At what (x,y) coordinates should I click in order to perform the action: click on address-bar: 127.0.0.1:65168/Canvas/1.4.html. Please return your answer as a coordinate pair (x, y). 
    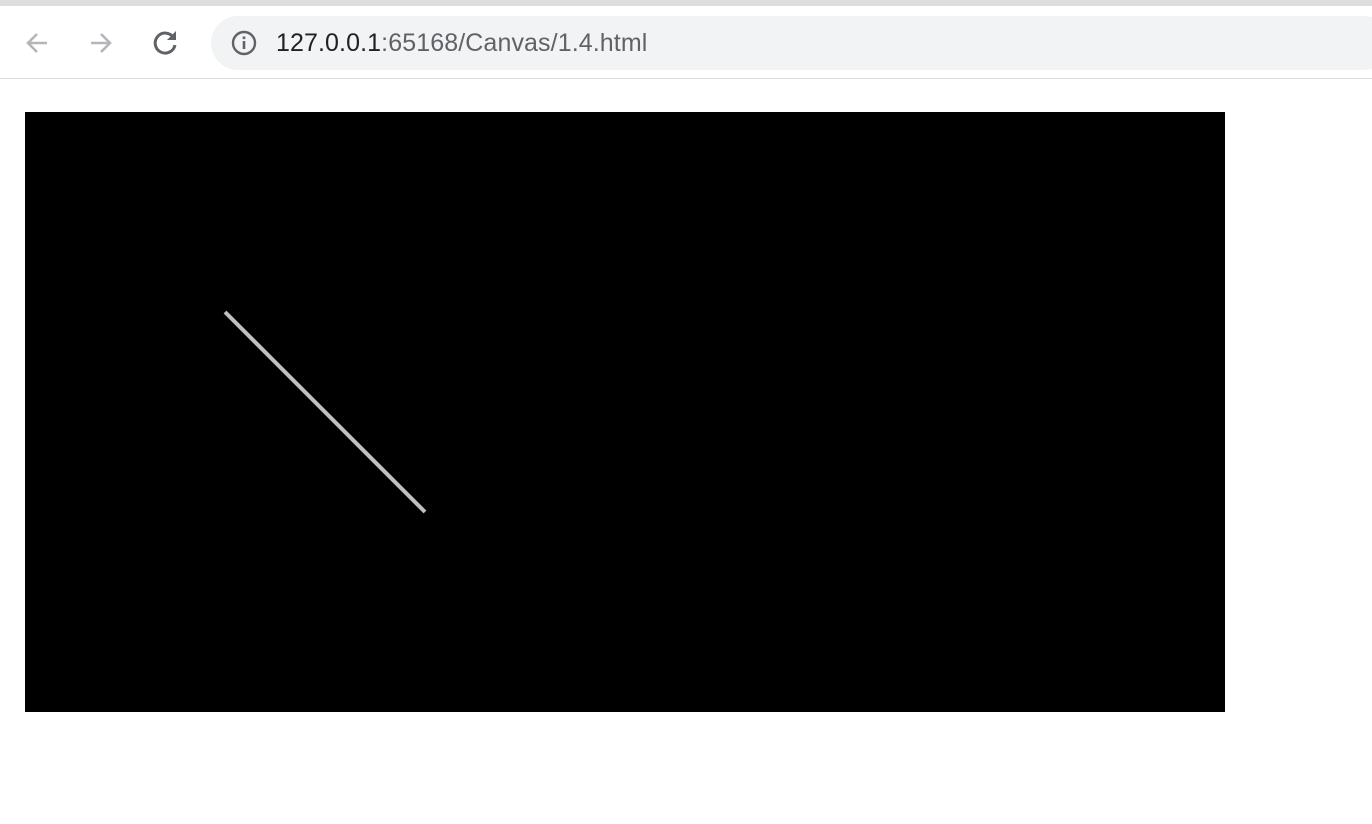
    Looking at the image, I should click on (791, 43).